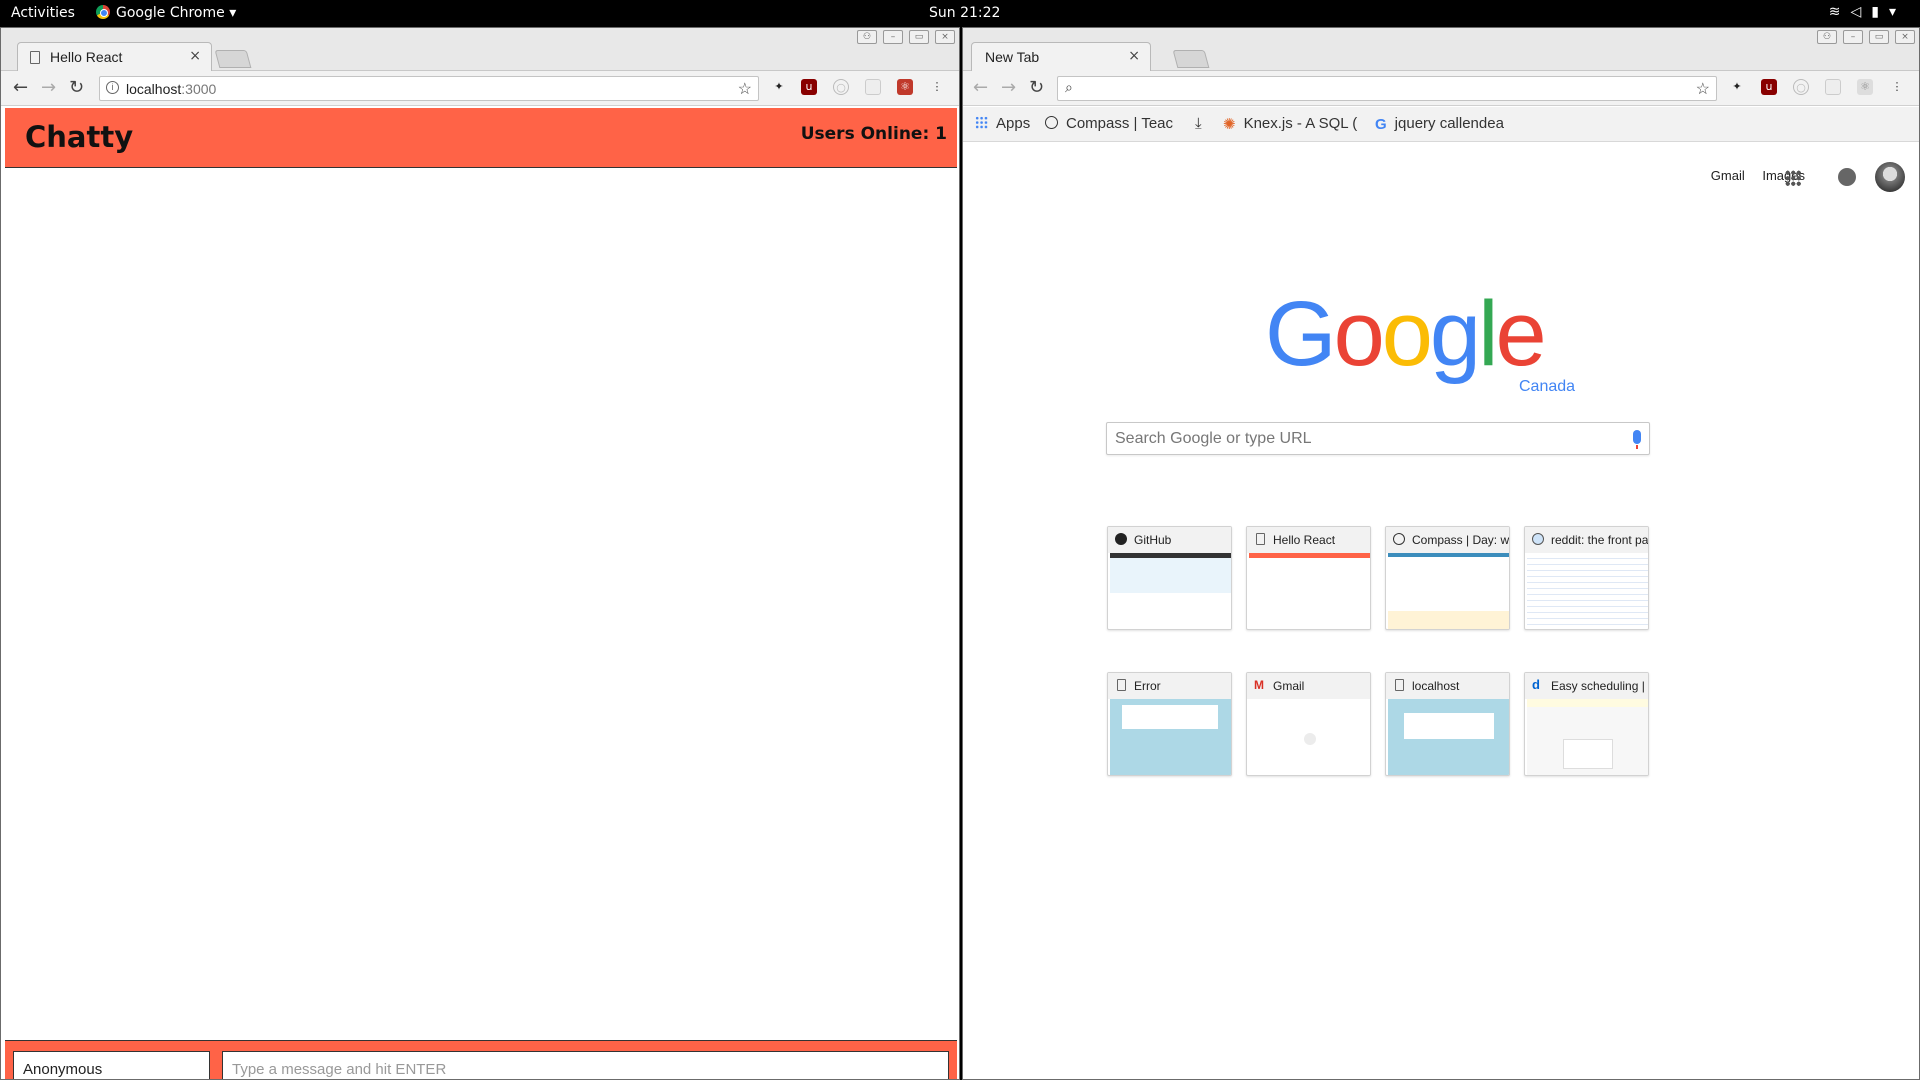 The width and height of the screenshot is (1920, 1080). I want to click on search-icon: ⌕, so click(1069, 87).